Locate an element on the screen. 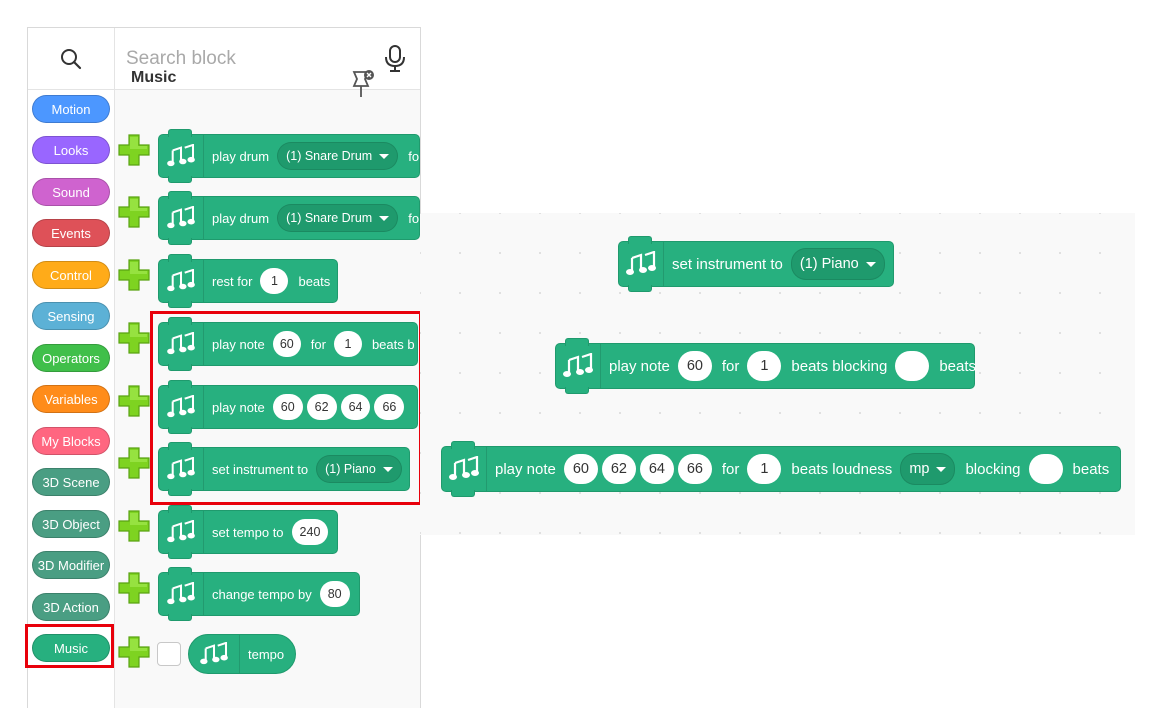  block-text: fo is located at coordinates (414, 218).